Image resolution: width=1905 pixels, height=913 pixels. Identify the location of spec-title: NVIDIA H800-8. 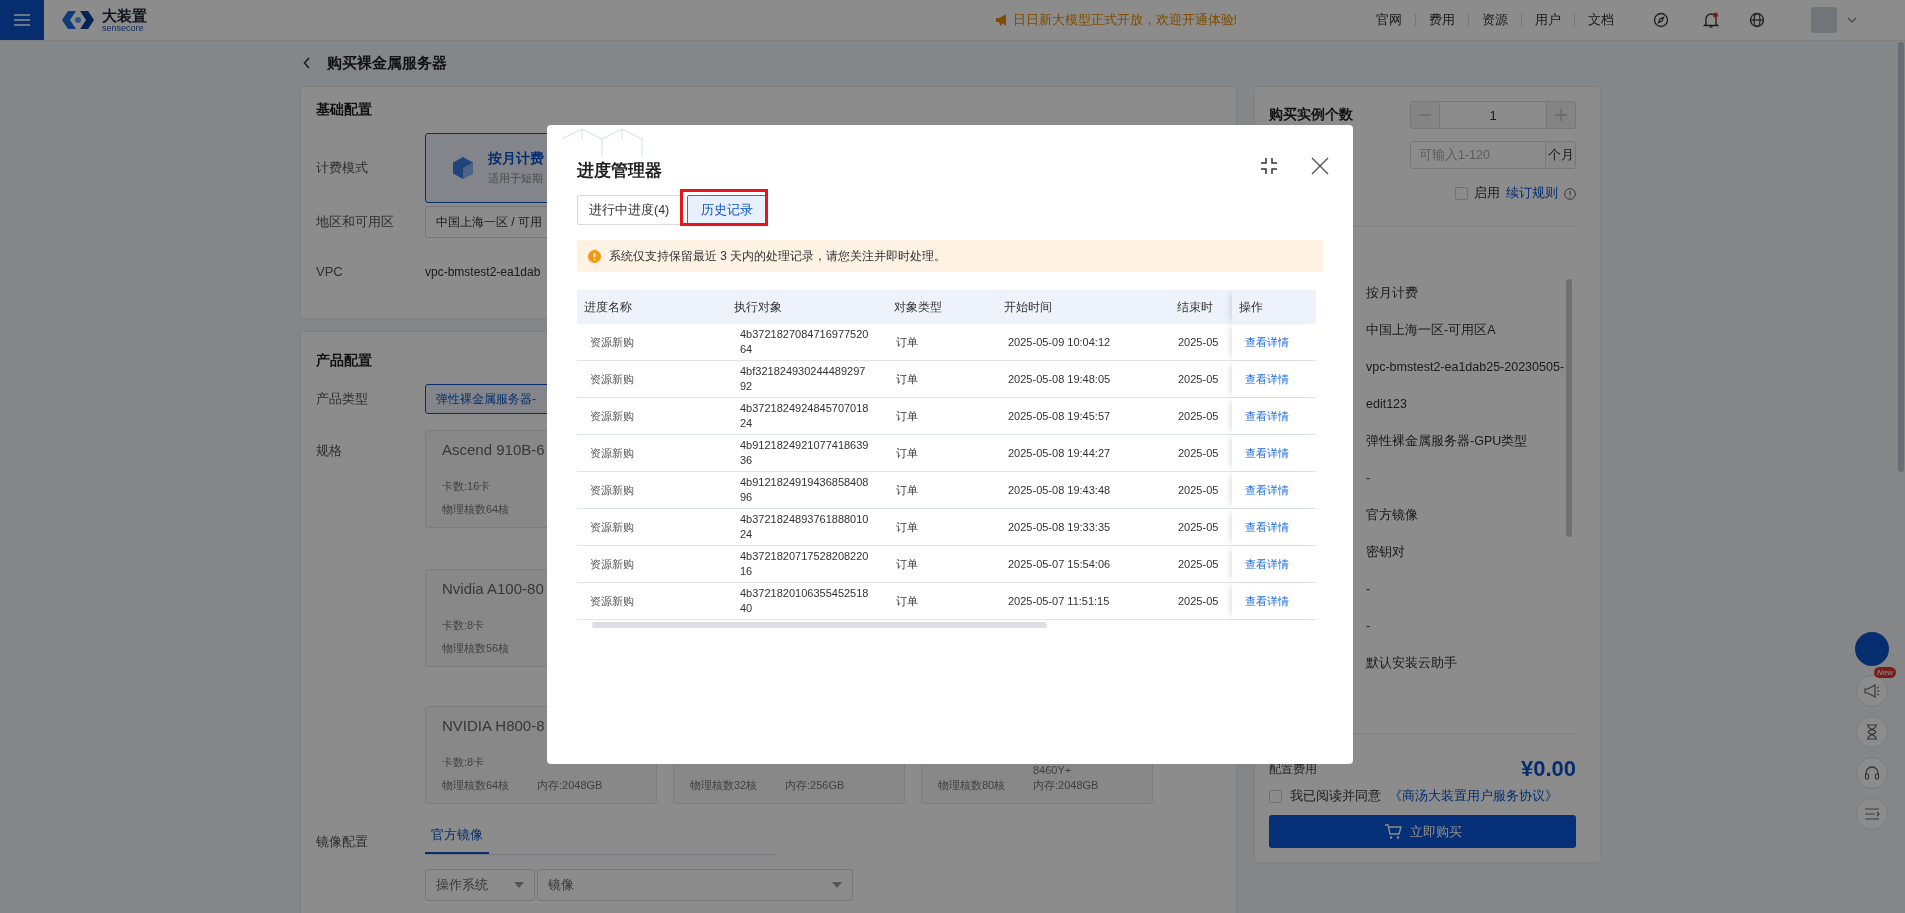
(493, 725).